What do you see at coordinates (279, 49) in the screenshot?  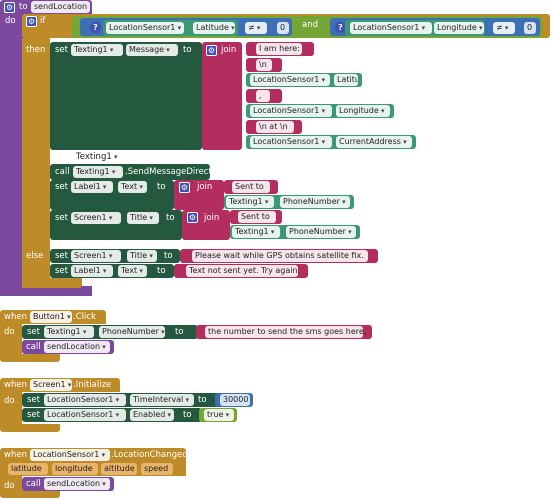 I see `text-field: I am here:` at bounding box center [279, 49].